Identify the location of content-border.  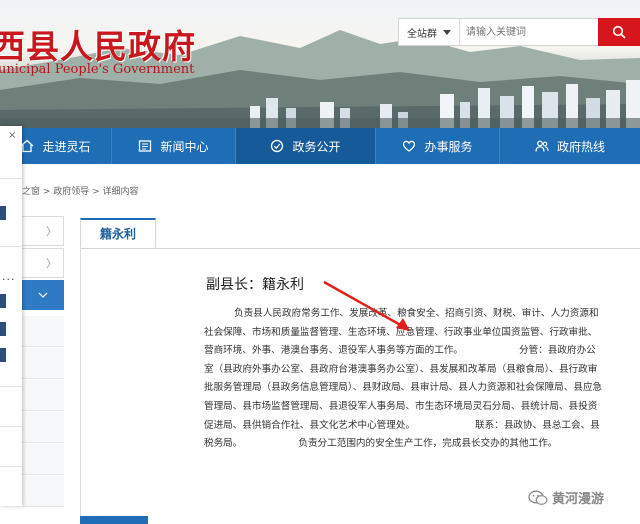
(80, 386).